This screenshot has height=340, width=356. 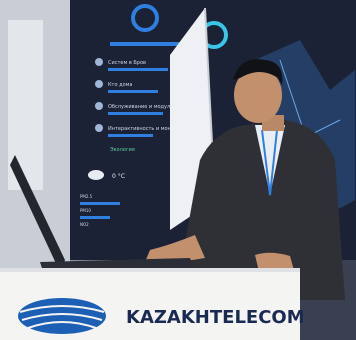 What do you see at coordinates (85, 210) in the screenshot?
I see `screen-label-pm10: PM10` at bounding box center [85, 210].